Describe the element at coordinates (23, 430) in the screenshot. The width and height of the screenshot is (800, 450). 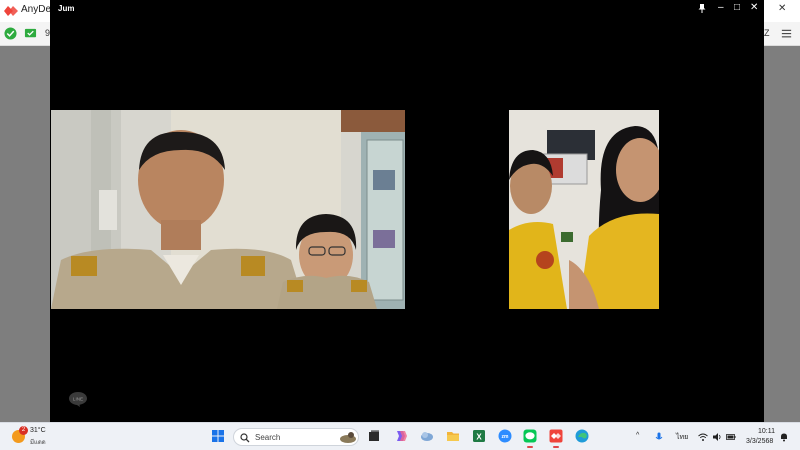
I see `weather-badge: 2` at that location.